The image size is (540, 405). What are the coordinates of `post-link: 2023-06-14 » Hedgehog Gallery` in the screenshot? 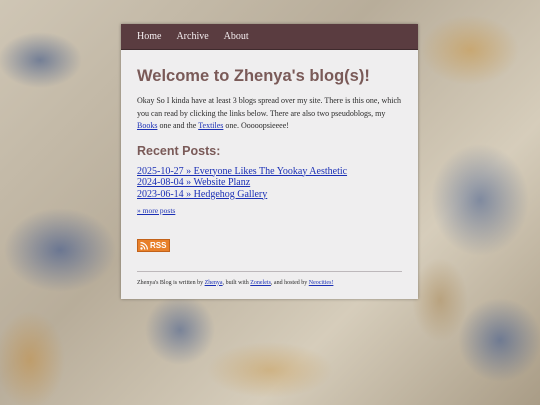 It's located at (202, 194).